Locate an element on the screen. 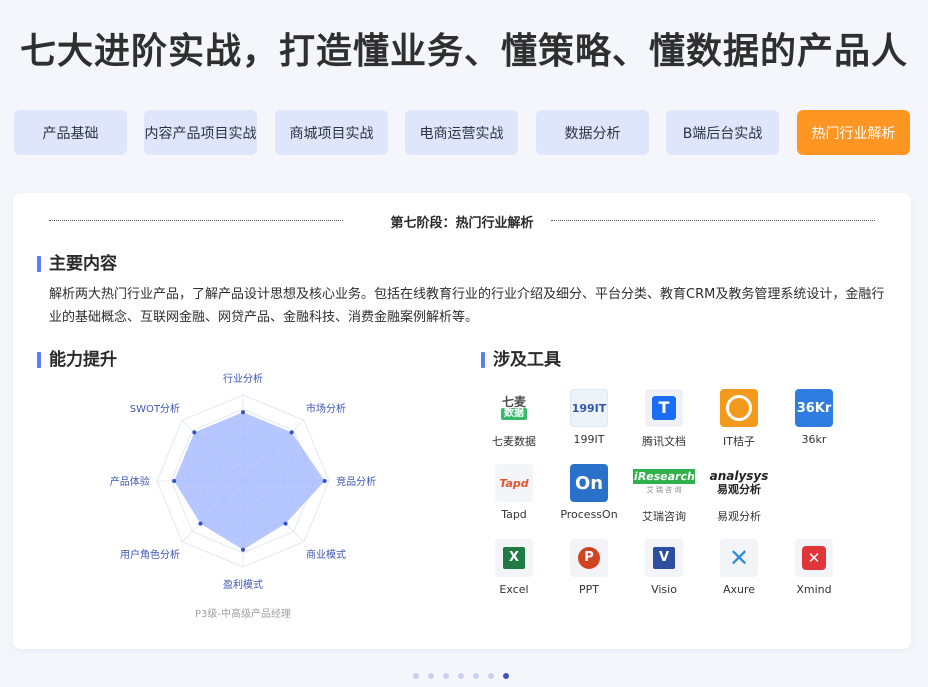 The height and width of the screenshot is (687, 928). axure-icon: ✕ is located at coordinates (739, 558).